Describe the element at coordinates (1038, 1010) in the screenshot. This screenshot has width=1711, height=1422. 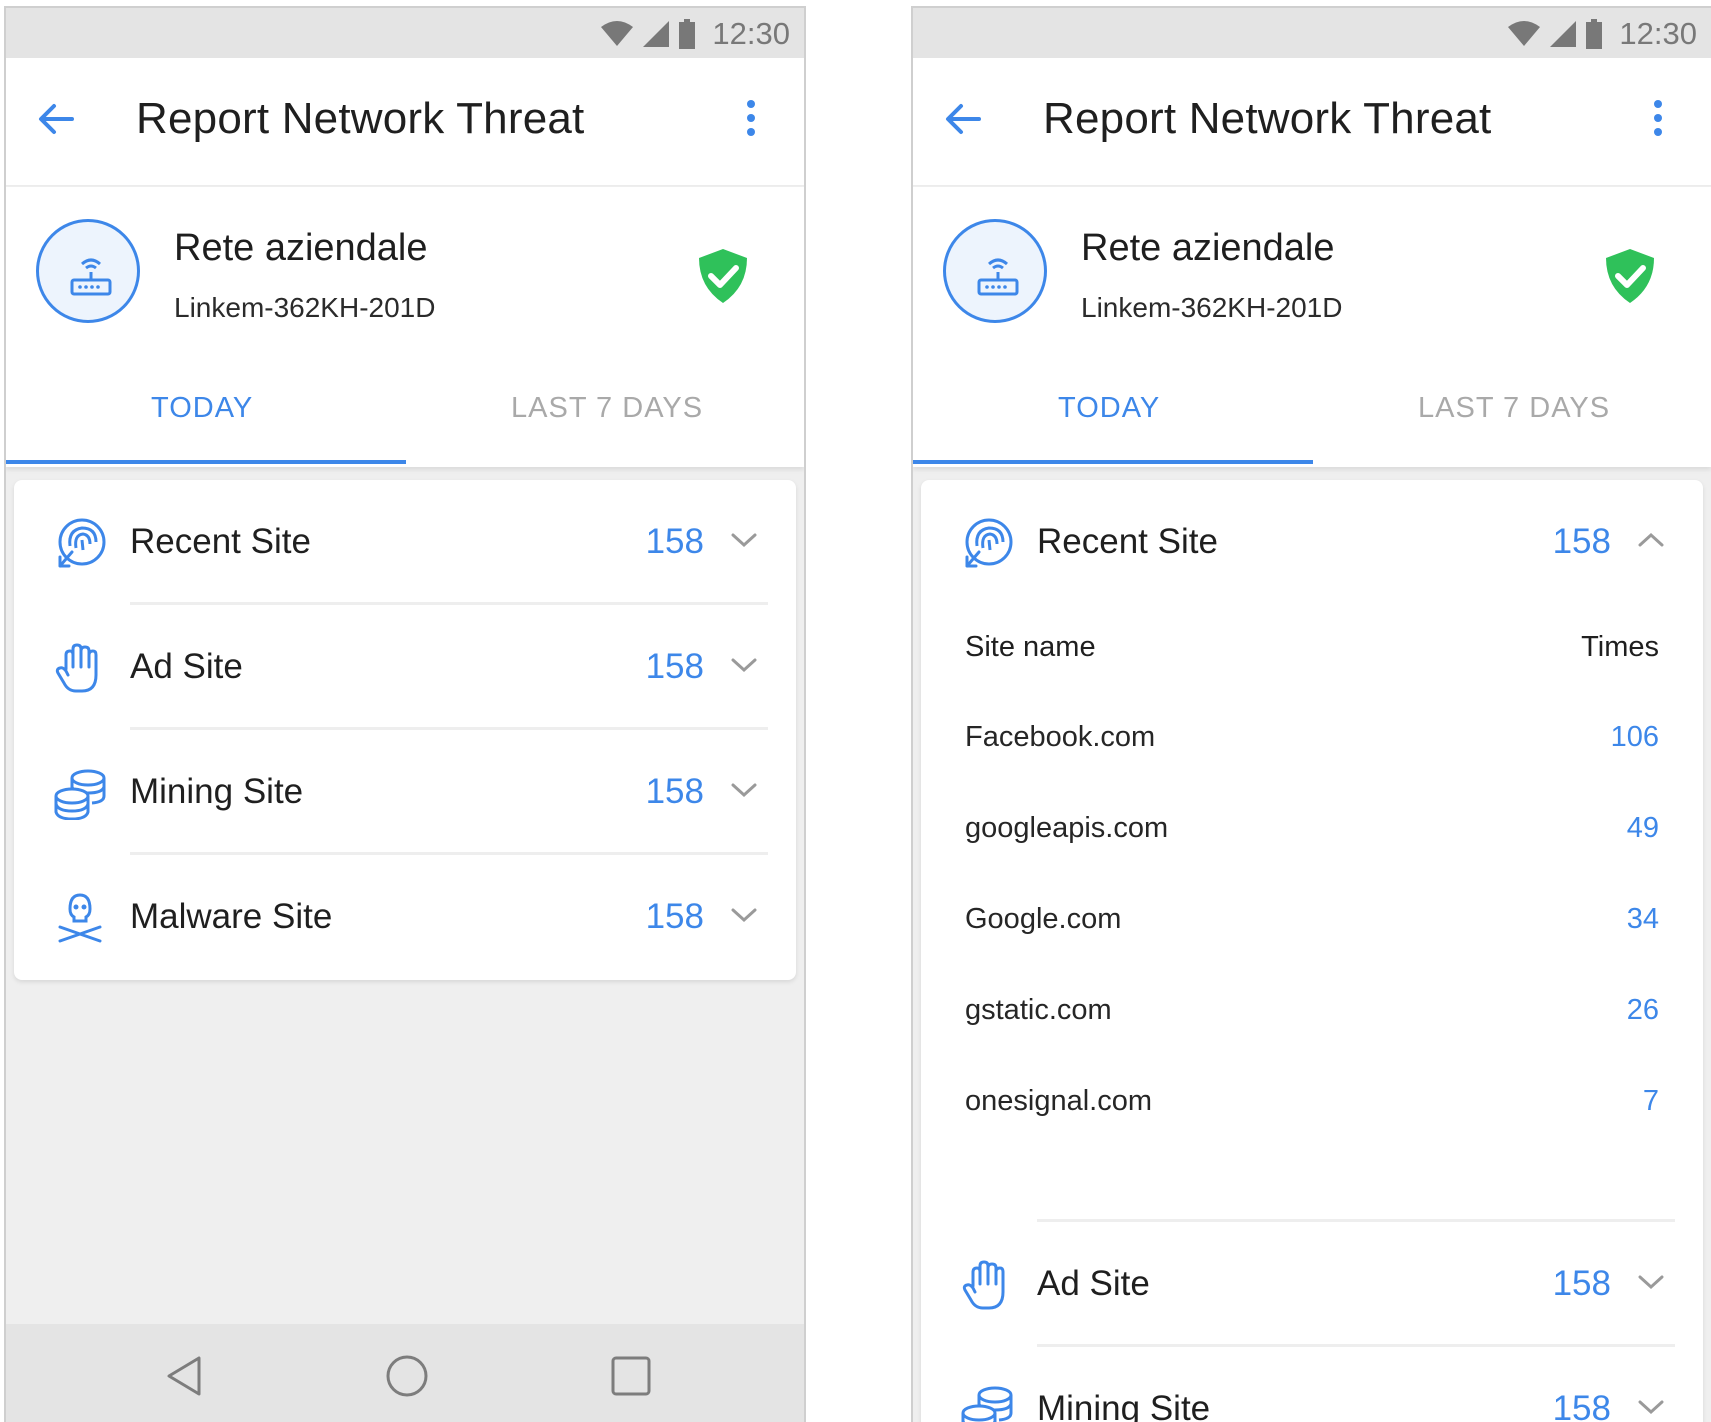
I see `site-name: gstatic.com` at that location.